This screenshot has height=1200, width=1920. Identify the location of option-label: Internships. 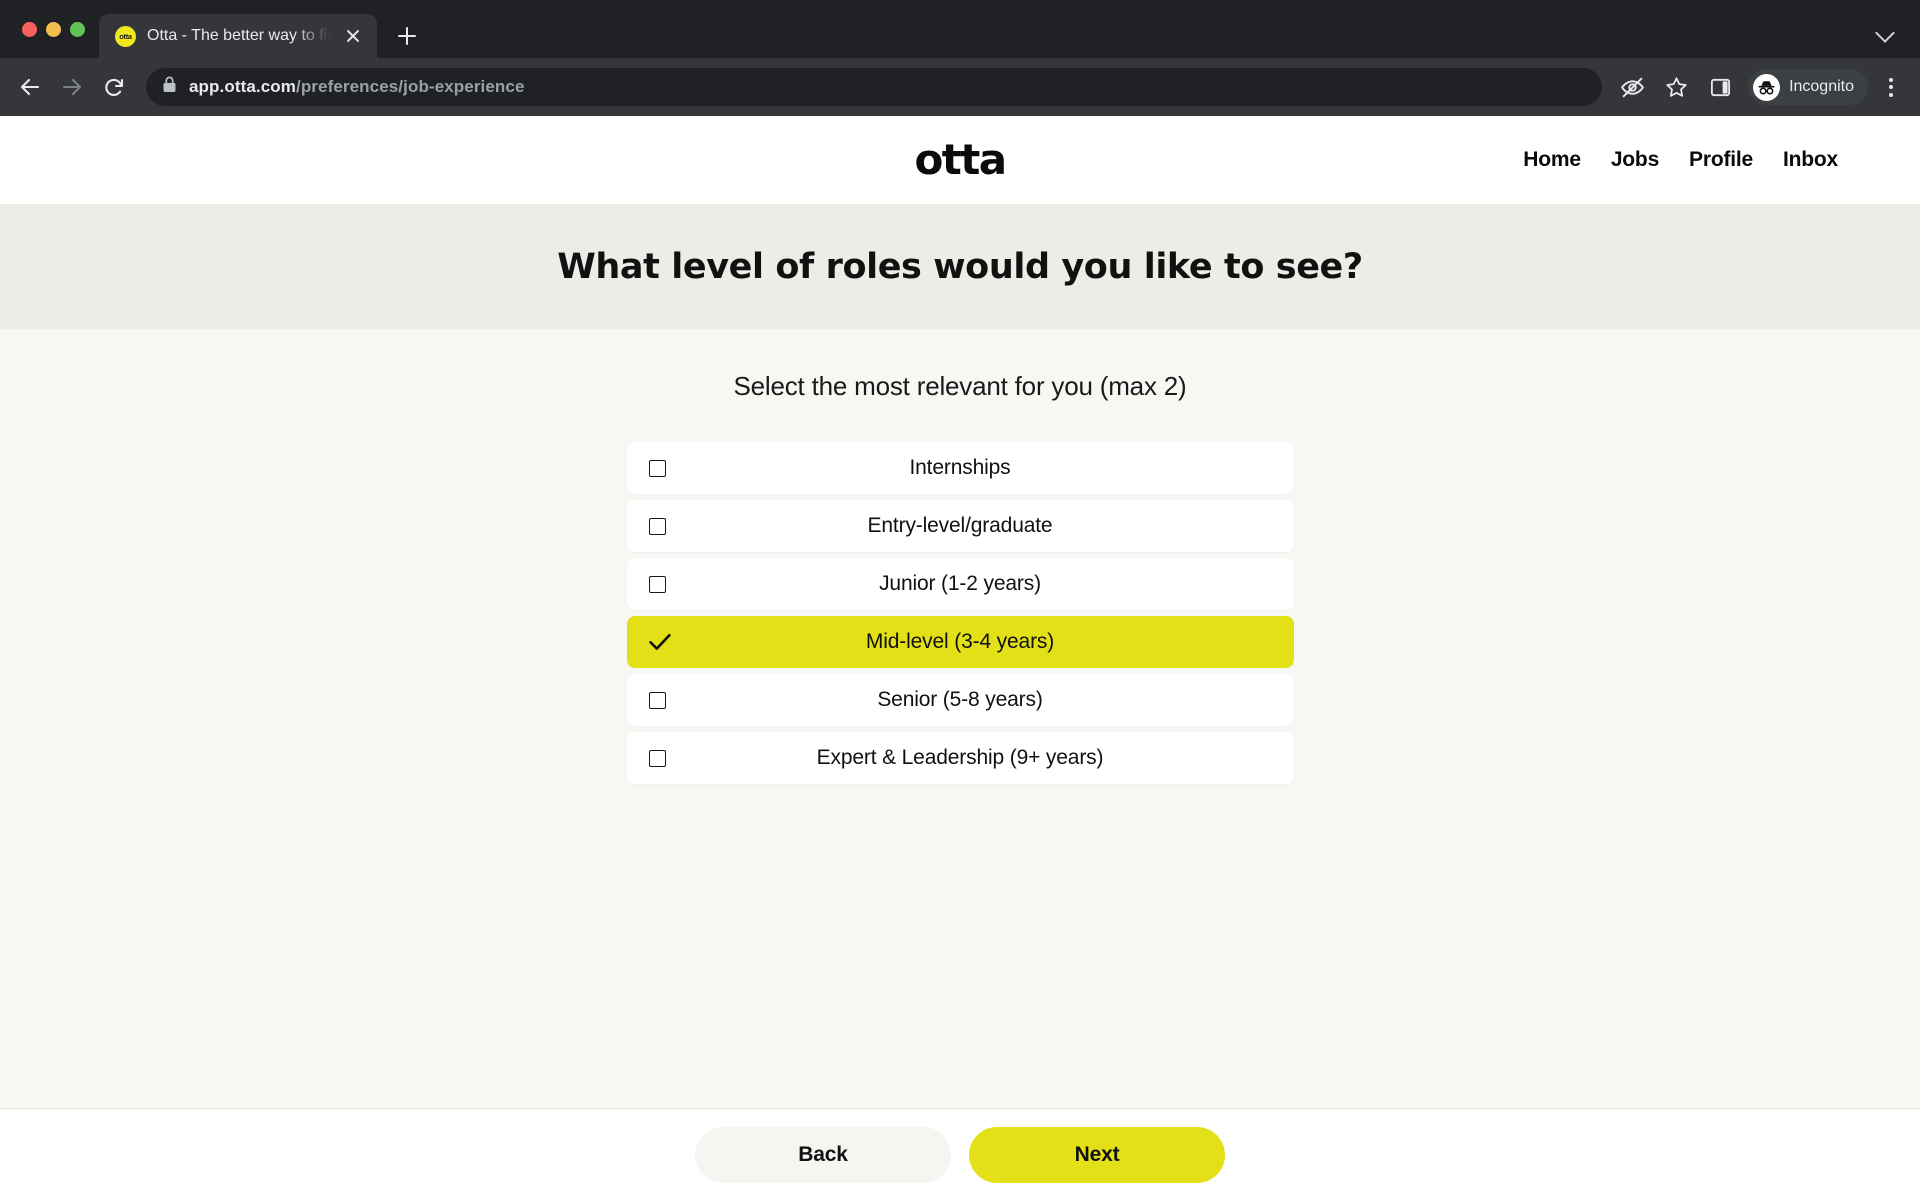
(960, 467).